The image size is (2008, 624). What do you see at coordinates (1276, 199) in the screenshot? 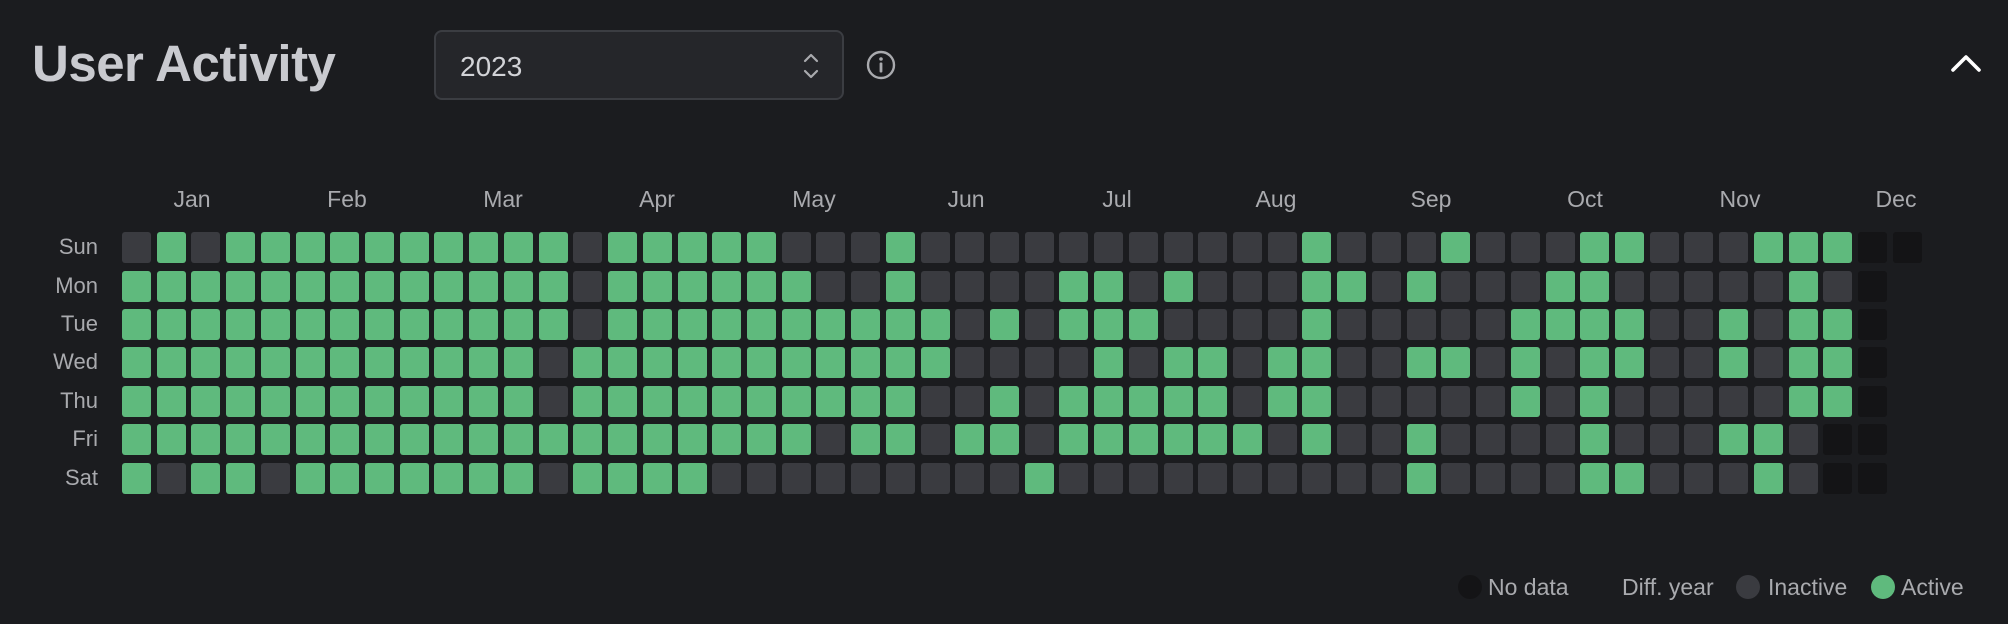
I see `month-label: Aug` at bounding box center [1276, 199].